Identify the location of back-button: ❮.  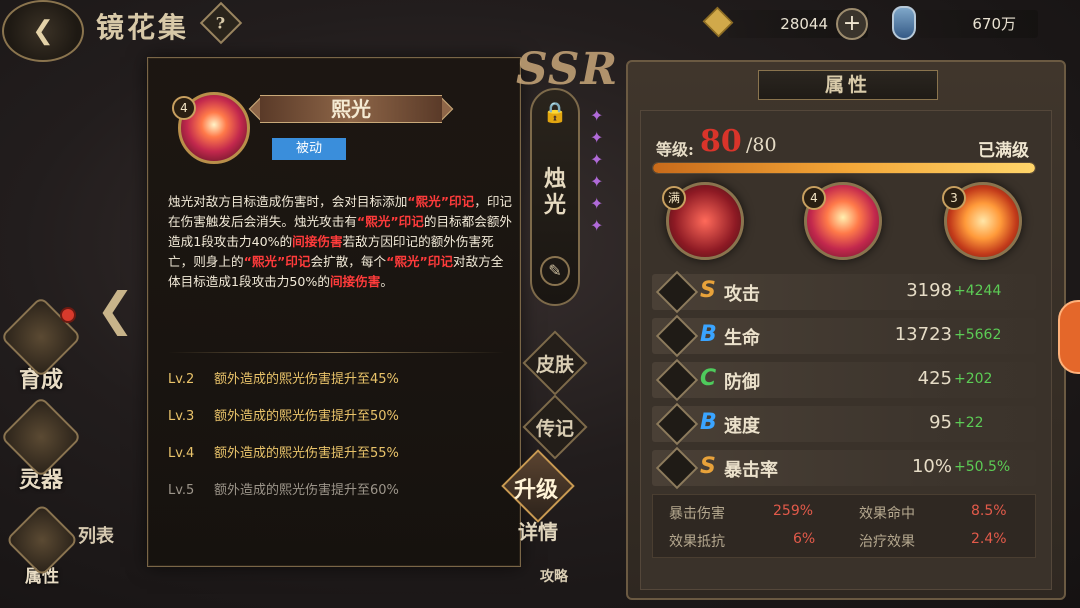
(43, 31).